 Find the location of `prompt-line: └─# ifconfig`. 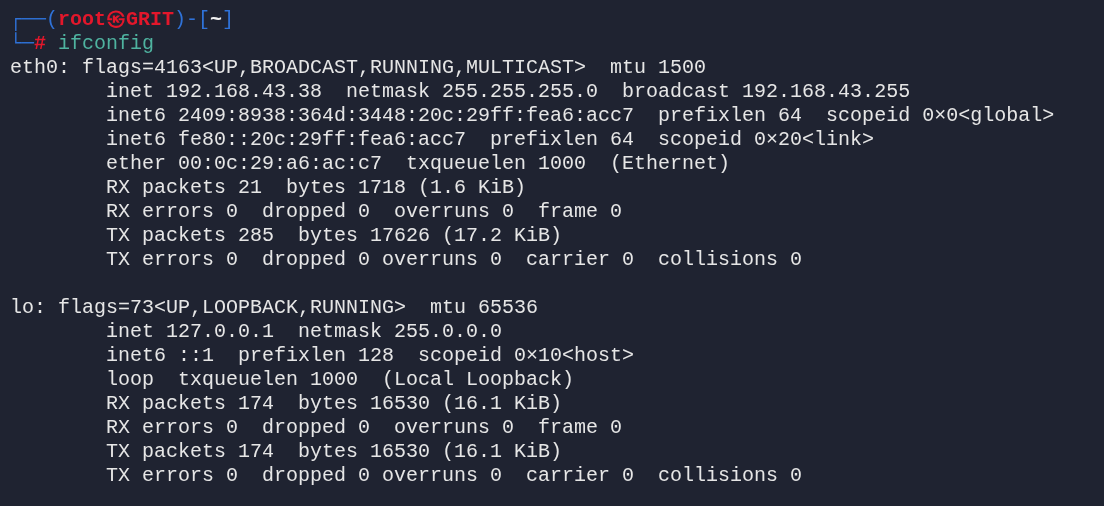

prompt-line: └─# ifconfig is located at coordinates (82, 44).